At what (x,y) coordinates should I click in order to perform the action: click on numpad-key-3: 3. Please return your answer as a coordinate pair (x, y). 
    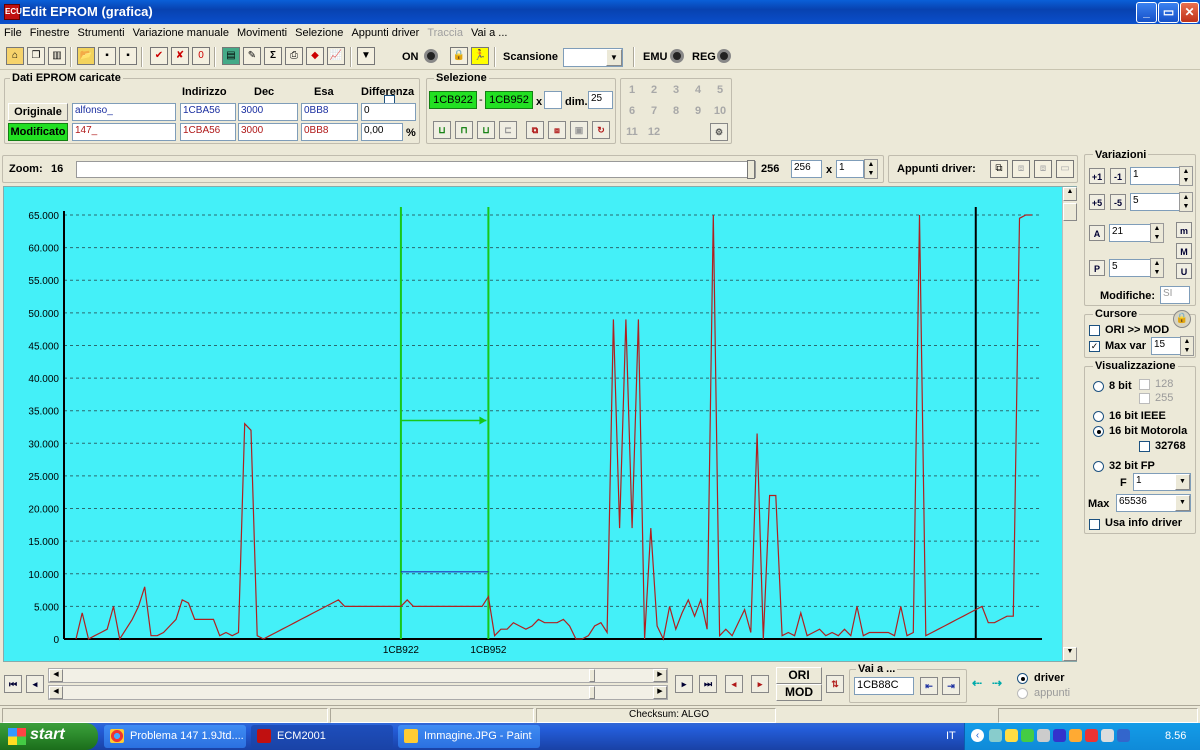
    Looking at the image, I should click on (676, 90).